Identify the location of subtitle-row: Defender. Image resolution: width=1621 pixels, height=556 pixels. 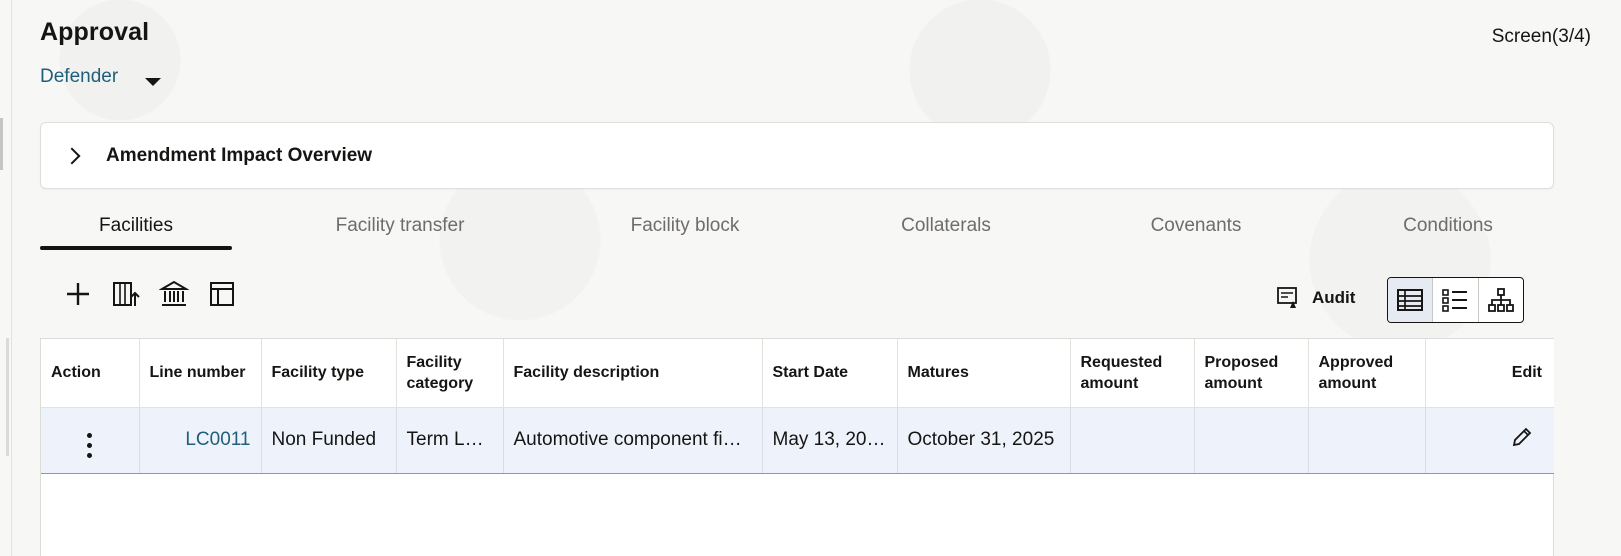
(101, 77).